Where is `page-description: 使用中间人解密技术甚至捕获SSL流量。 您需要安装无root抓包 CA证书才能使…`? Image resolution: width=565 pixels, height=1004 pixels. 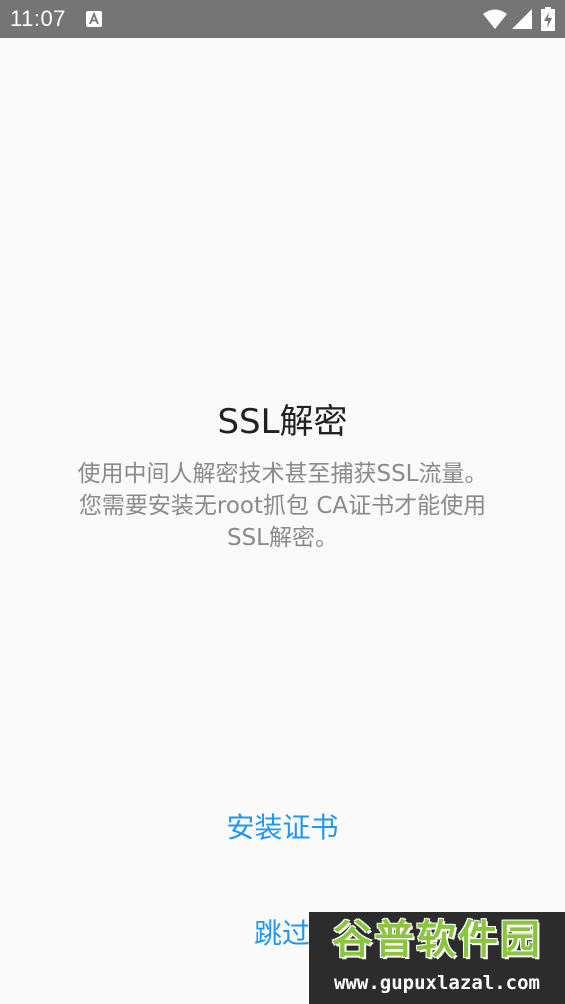
page-description: 使用中间人解密技术甚至捕获SSL流量。 您需要安装无root抓包 CA证书才能使… is located at coordinates (282, 506).